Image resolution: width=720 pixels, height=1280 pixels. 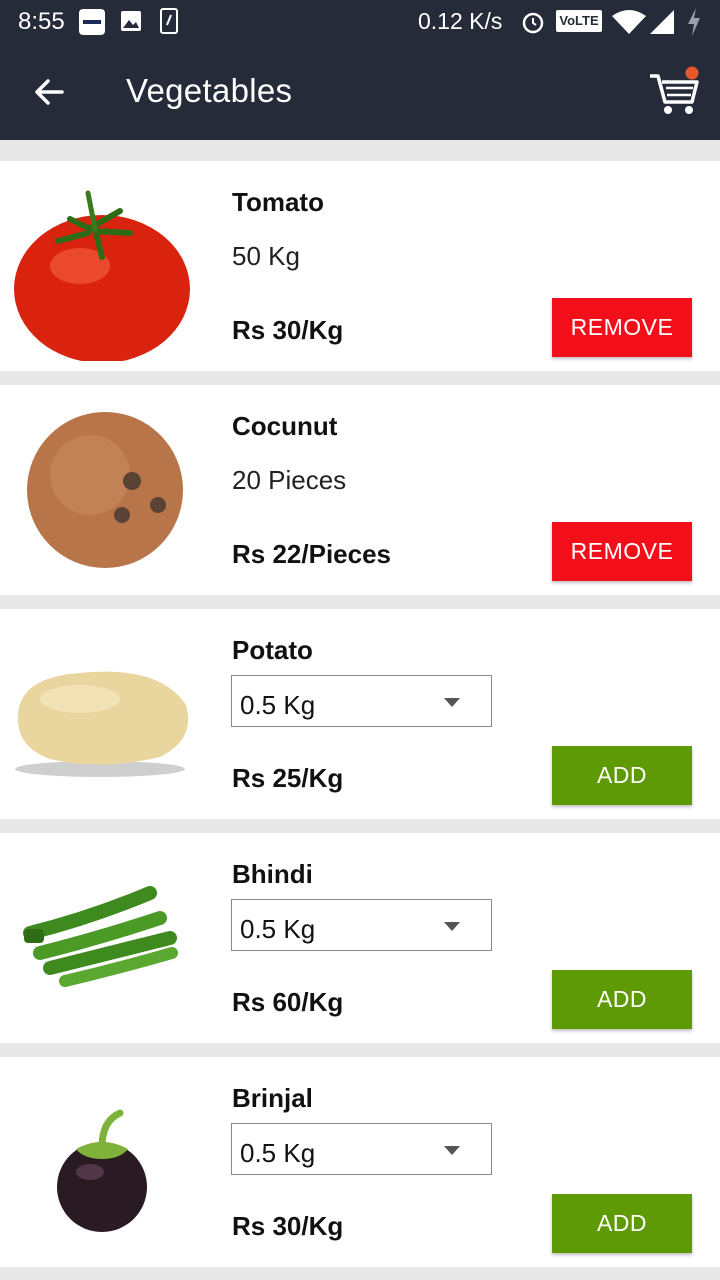 I want to click on product-price: Rs 25/Kg, so click(x=288, y=778).